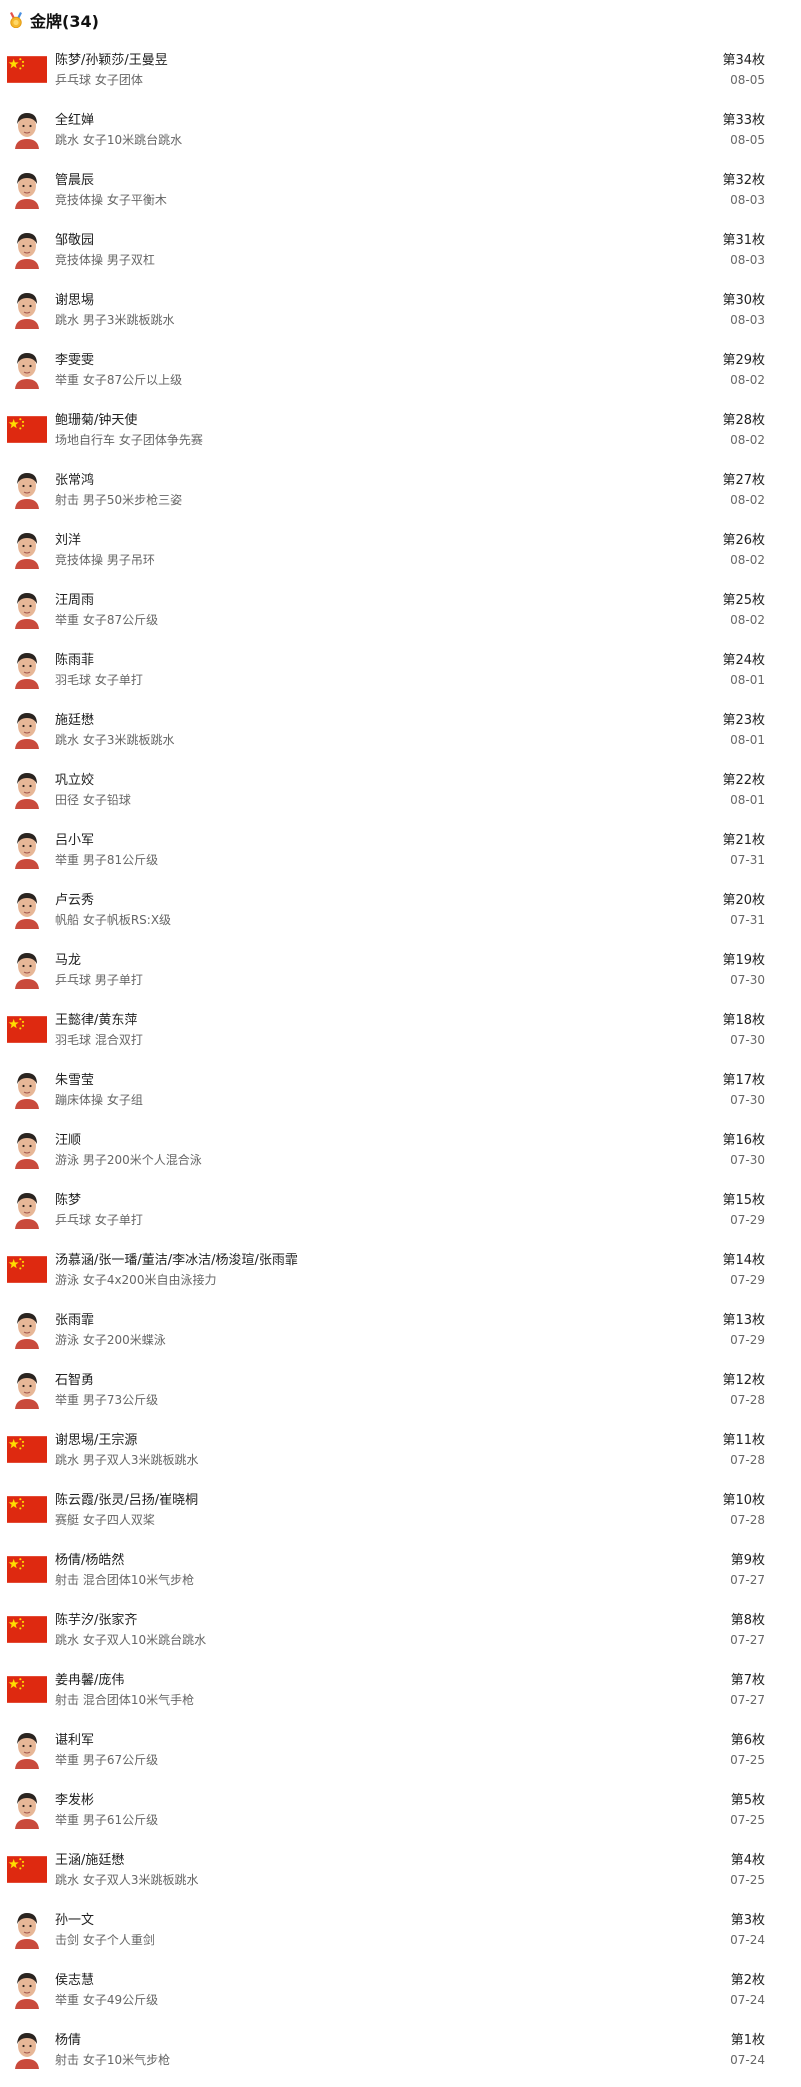  What do you see at coordinates (107, 1820) in the screenshot?
I see `event-name: 举重 男子61公斤级` at bounding box center [107, 1820].